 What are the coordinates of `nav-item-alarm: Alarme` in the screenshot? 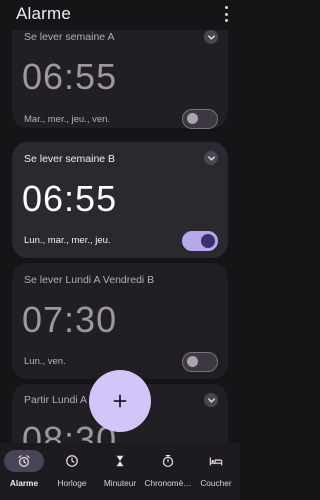 It's located at (24, 471).